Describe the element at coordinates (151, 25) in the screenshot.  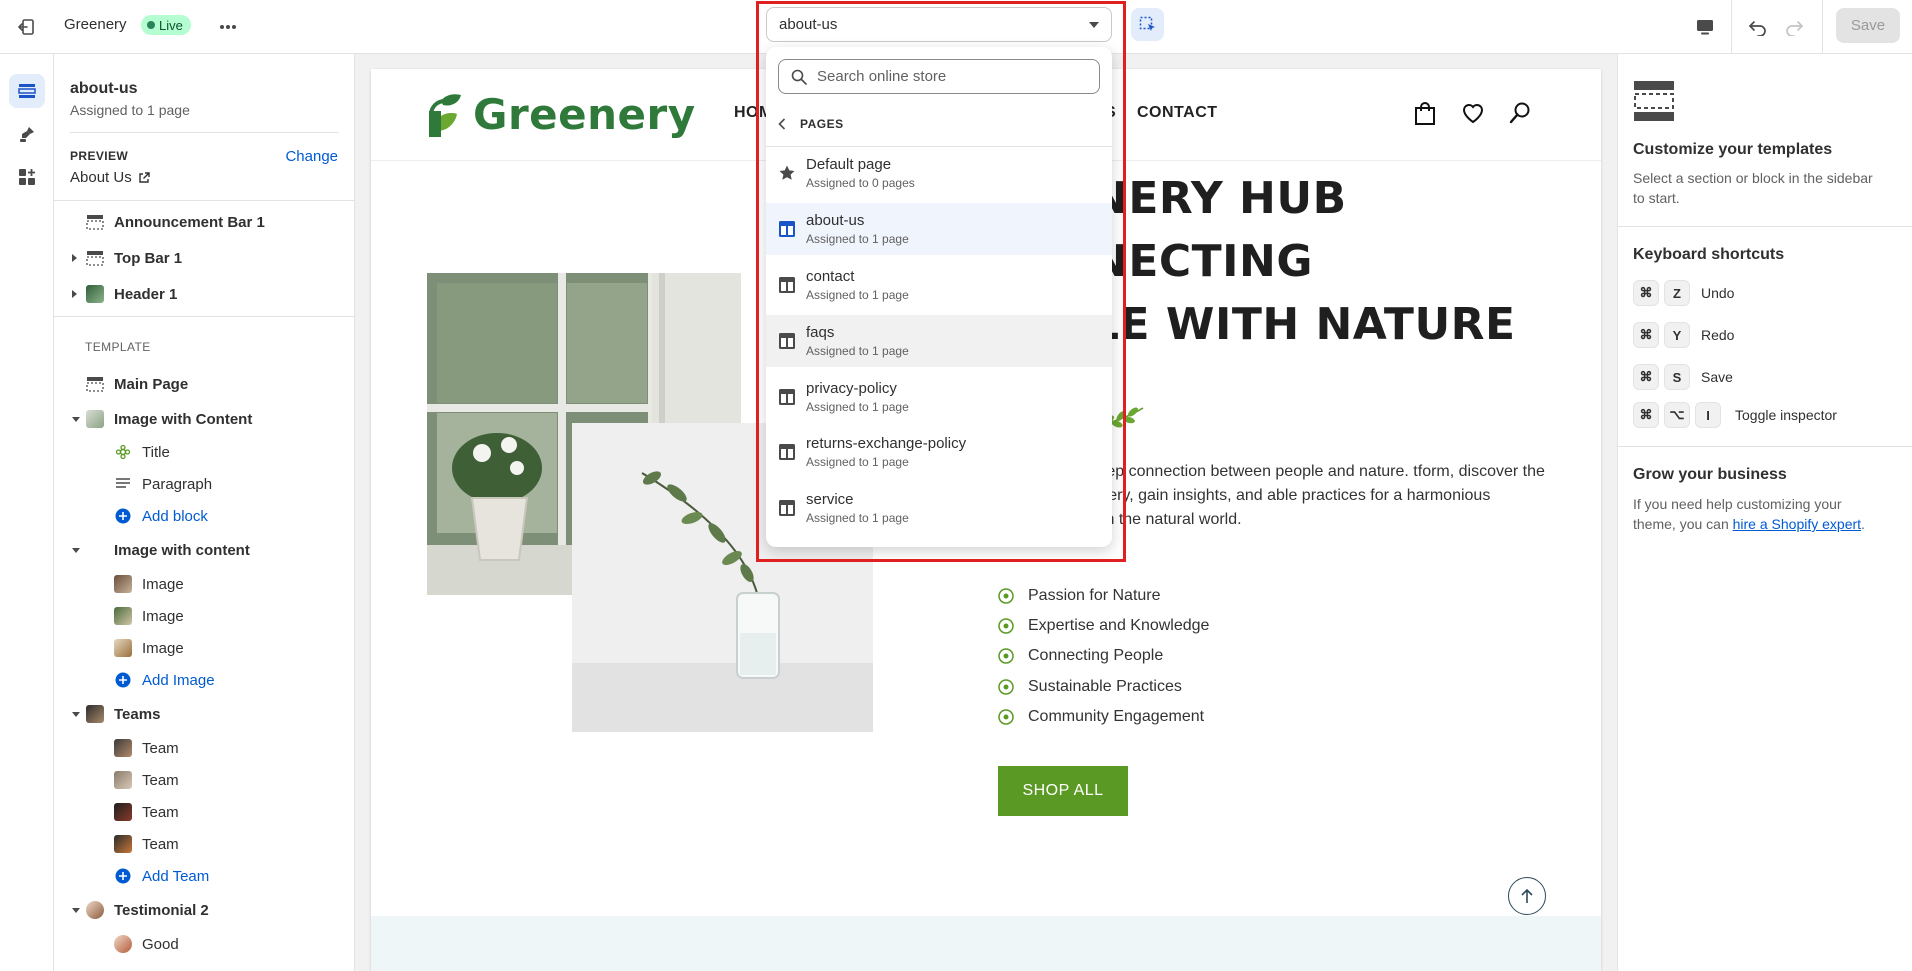
I see `live-dot-icon` at that location.